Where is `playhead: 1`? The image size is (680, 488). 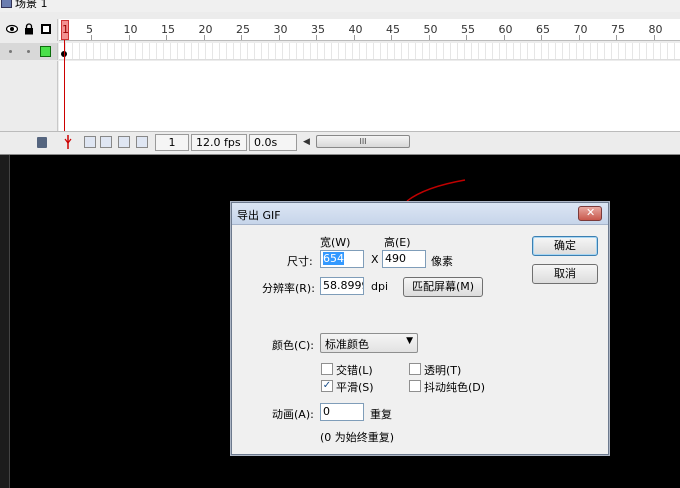 playhead: 1 is located at coordinates (65, 30).